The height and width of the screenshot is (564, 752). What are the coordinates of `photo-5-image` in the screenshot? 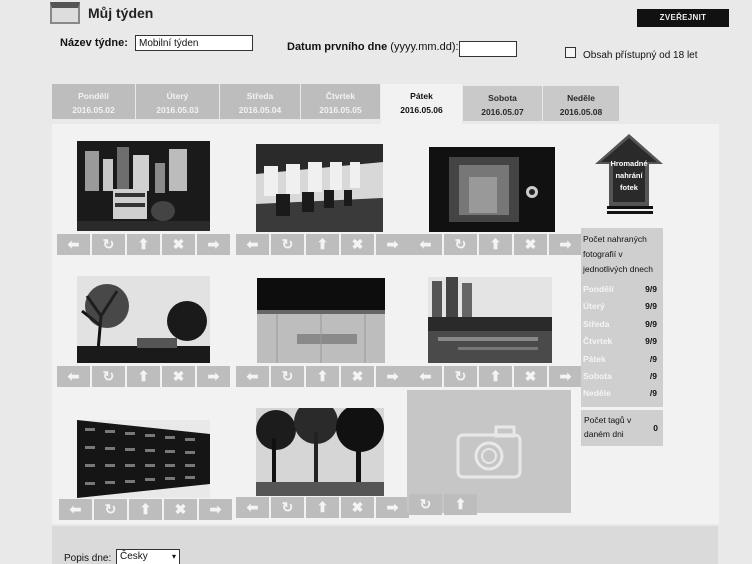 It's located at (321, 320).